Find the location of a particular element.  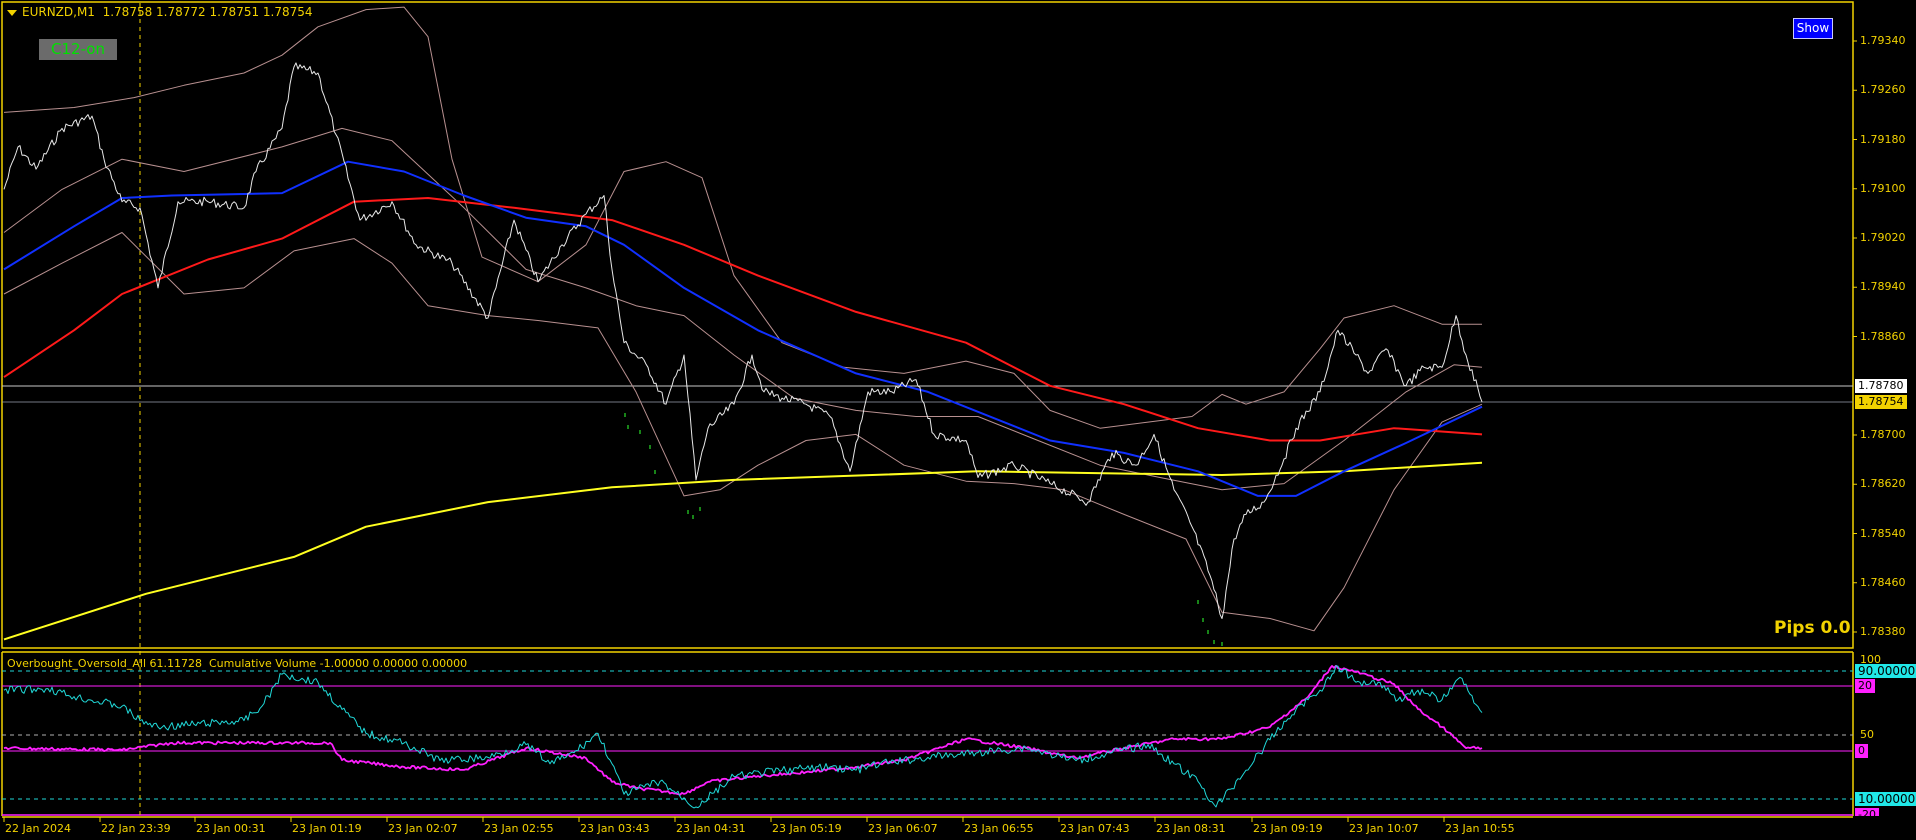

level-10-marker: 10.00000 is located at coordinates (1885, 799).